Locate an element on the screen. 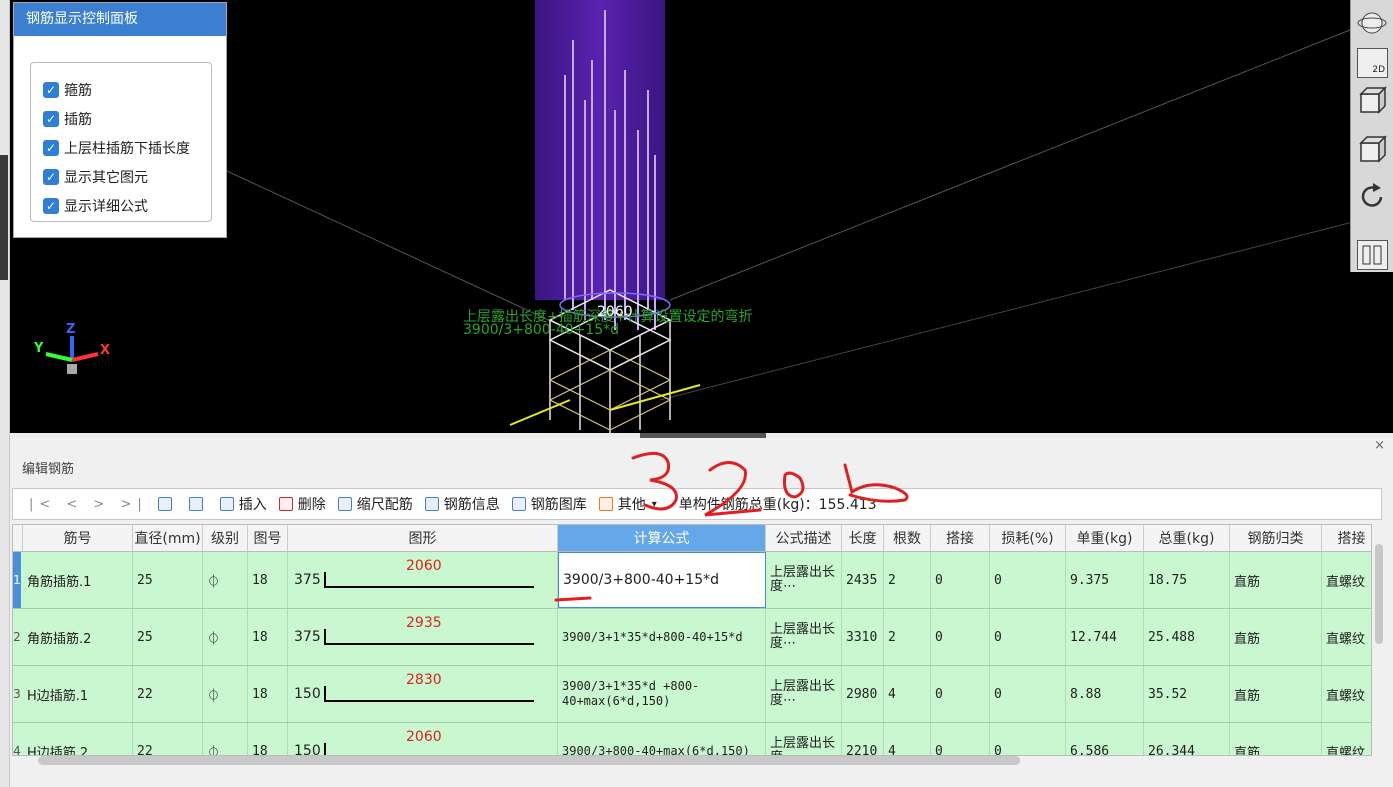  handwritten-annotation is located at coordinates (731, 526).